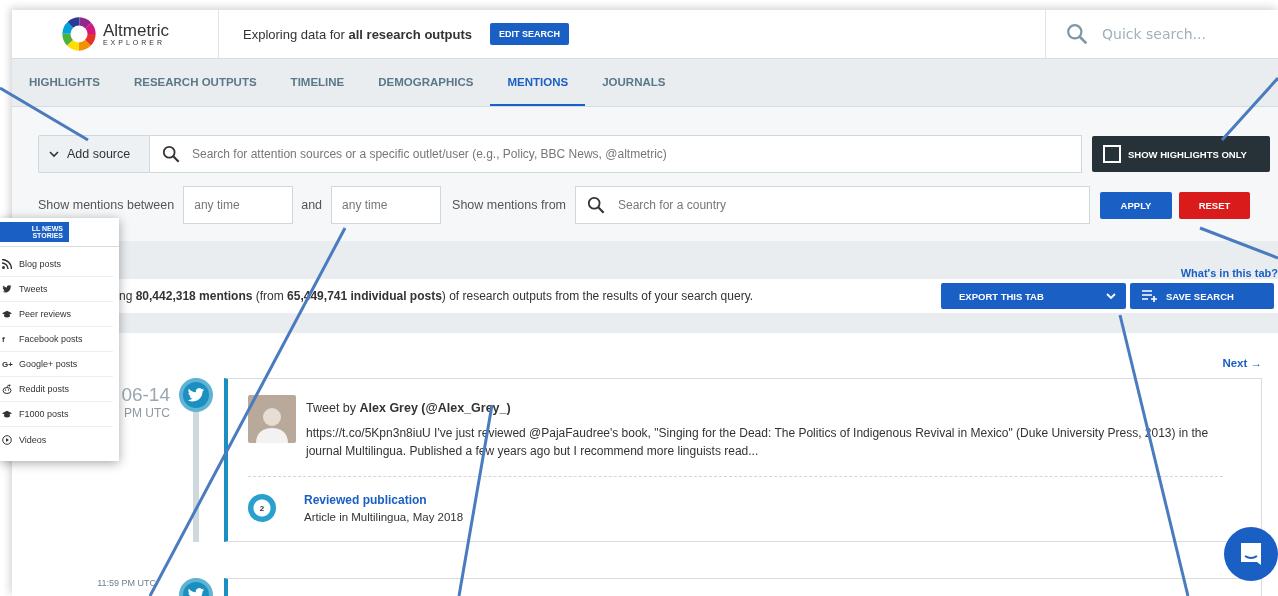  I want to click on source-glyph: G+, so click(7, 364).